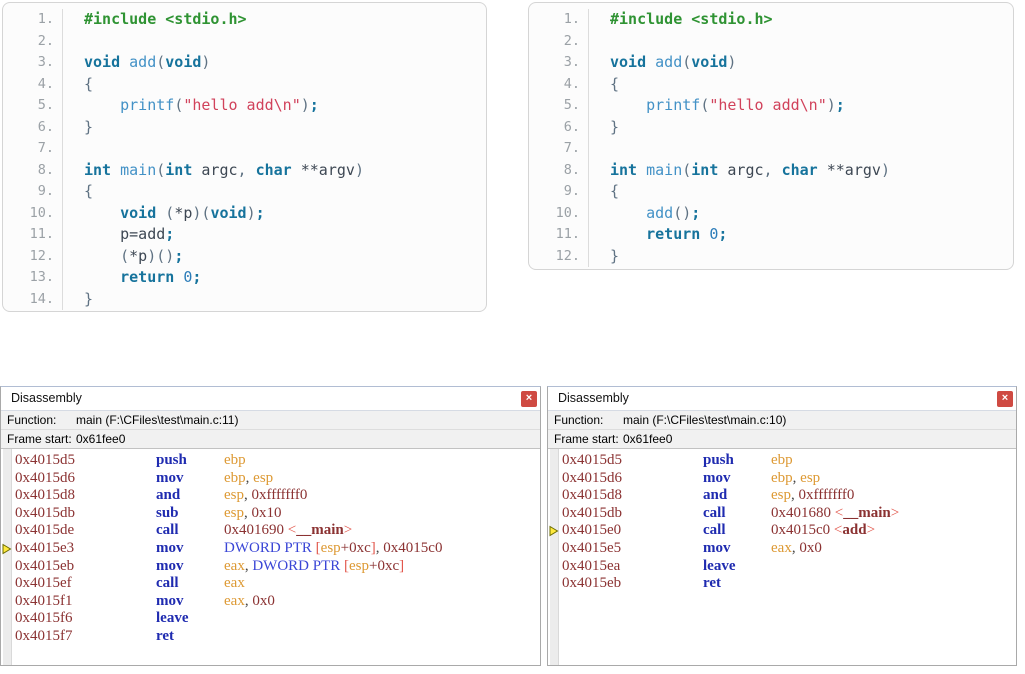 This screenshot has height=674, width=1025. Describe the element at coordinates (167, 512) in the screenshot. I see `instruction-mnemonic: sub` at that location.